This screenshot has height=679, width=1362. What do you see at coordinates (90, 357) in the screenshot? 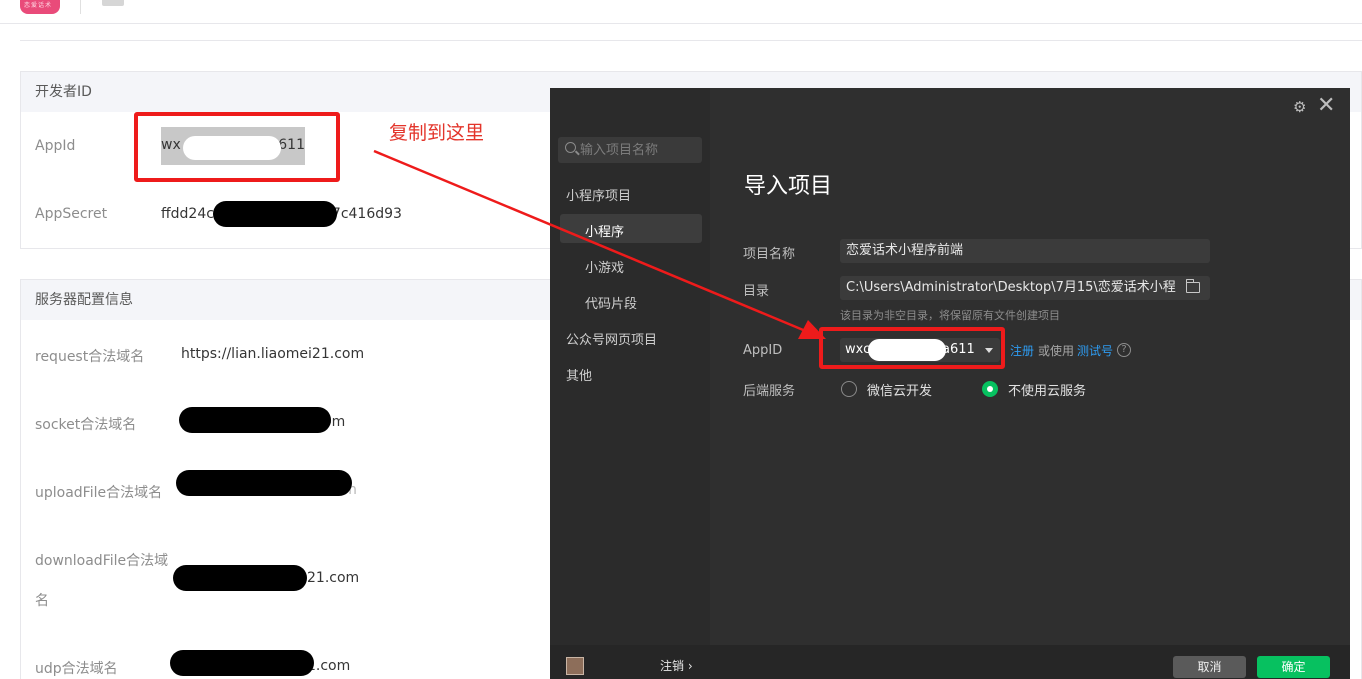
I see `request-domain-label: request合法域名` at bounding box center [90, 357].